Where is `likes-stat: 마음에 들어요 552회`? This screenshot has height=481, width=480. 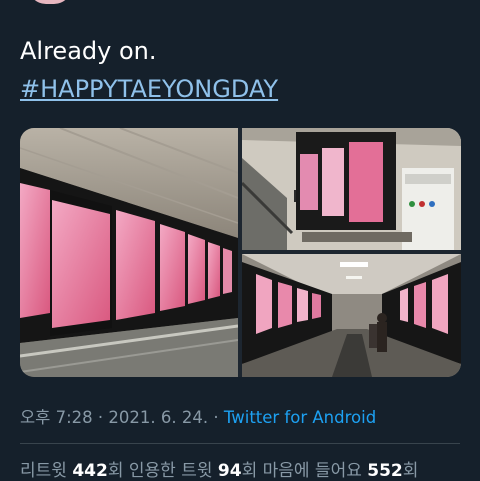 likes-stat: 마음에 들어요 552회 is located at coordinates (341, 471).